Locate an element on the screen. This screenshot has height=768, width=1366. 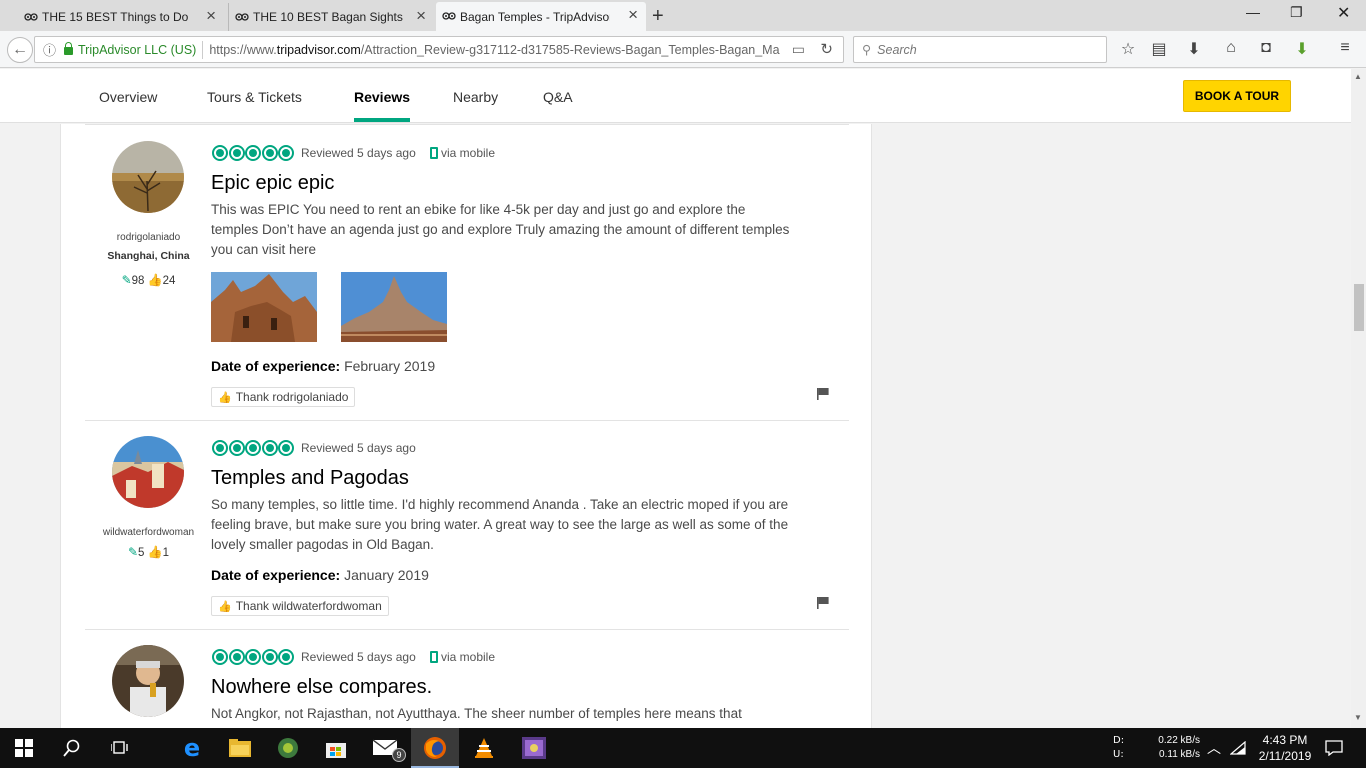
taskbar-app-android-studio is located at coordinates (288, 748).